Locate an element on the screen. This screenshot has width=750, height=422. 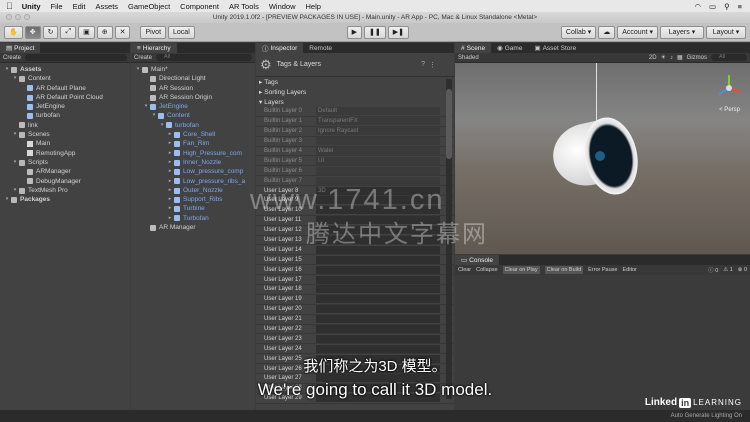
scene-search-input: All is located at coordinates (729, 57).